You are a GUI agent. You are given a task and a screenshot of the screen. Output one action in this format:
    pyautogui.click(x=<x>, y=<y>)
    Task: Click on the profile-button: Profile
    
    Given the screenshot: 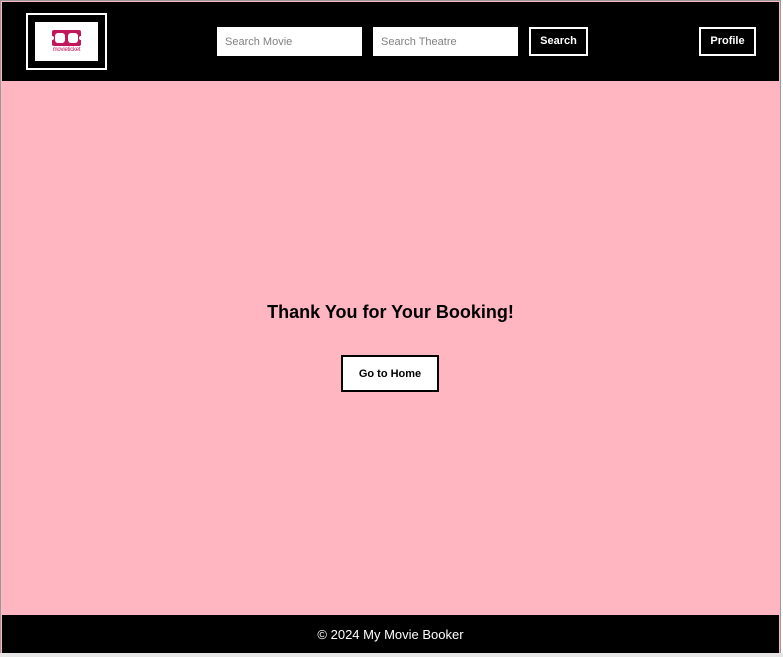 What is the action you would take?
    pyautogui.click(x=727, y=41)
    